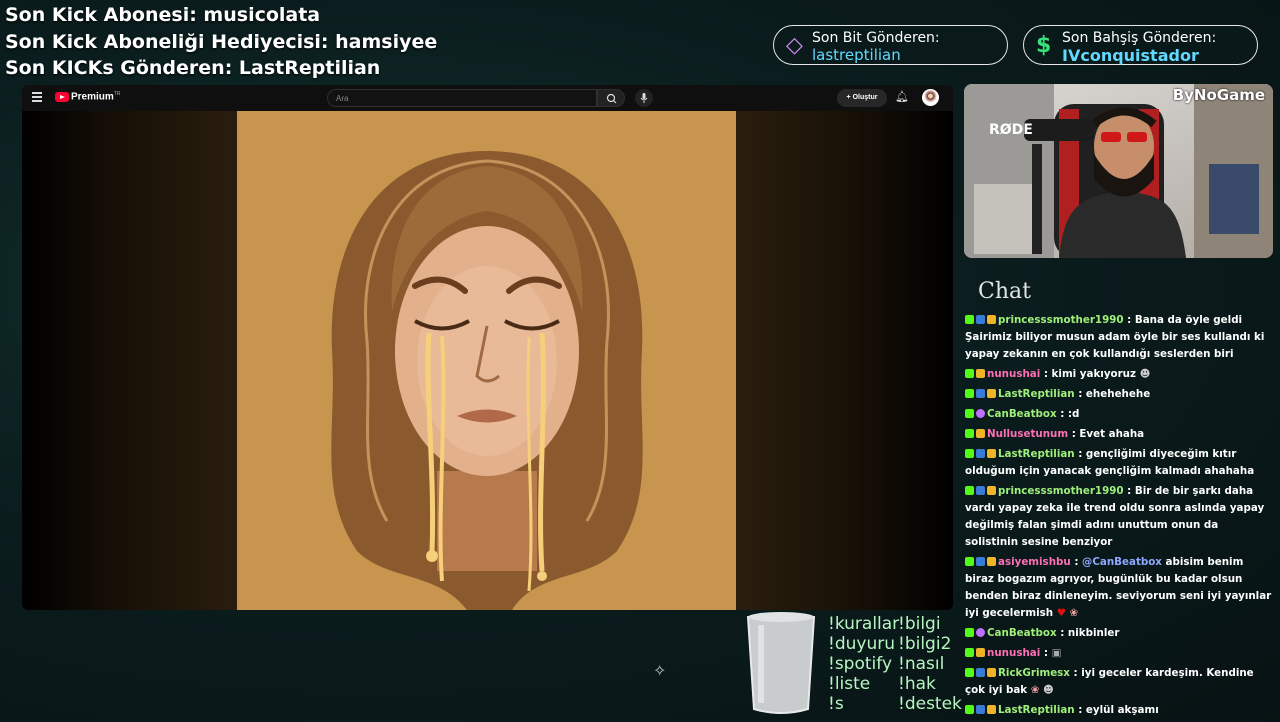  I want to click on search-icon, so click(611, 98).